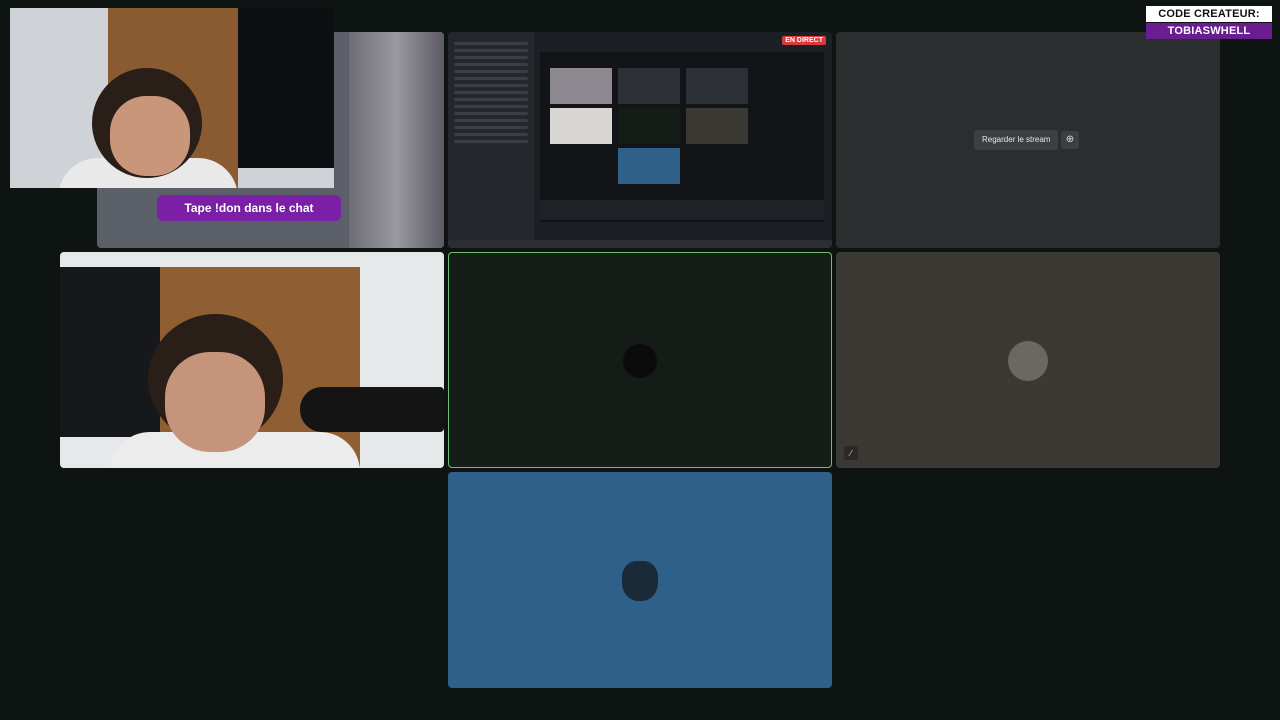 This screenshot has width=1280, height=720. What do you see at coordinates (1016, 140) in the screenshot?
I see `watch-stream-button: Regarder le stream` at bounding box center [1016, 140].